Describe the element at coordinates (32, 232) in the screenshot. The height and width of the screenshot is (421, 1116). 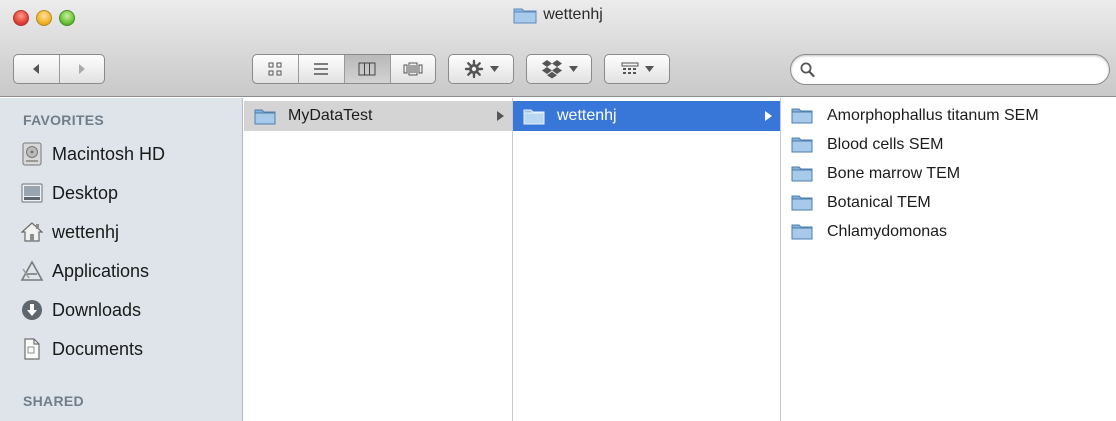
I see `home-icon` at that location.